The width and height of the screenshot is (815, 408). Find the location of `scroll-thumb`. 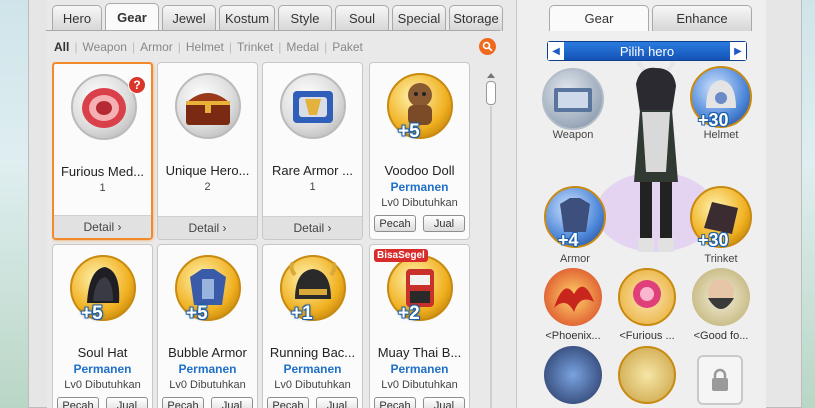

scroll-thumb is located at coordinates (491, 93).